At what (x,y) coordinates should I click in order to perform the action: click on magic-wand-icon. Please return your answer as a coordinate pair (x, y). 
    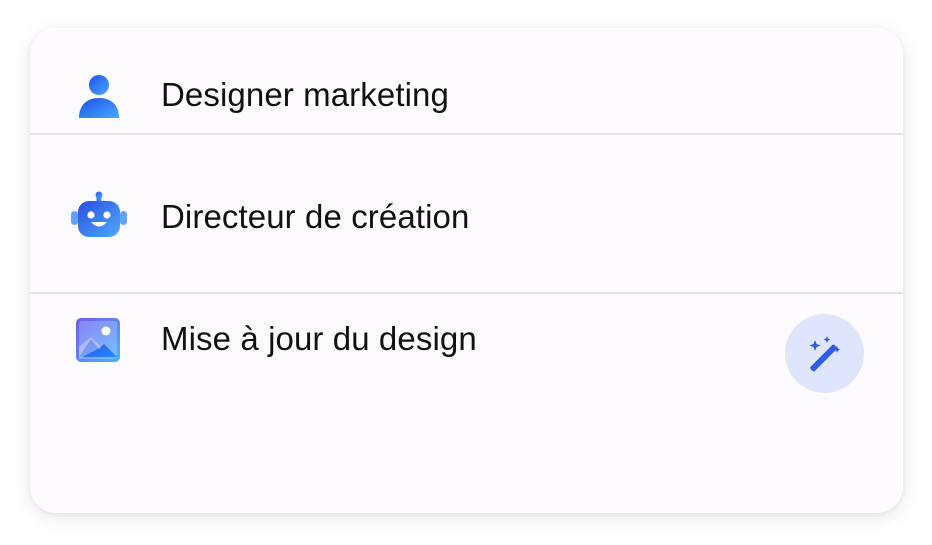
    Looking at the image, I should click on (824, 353).